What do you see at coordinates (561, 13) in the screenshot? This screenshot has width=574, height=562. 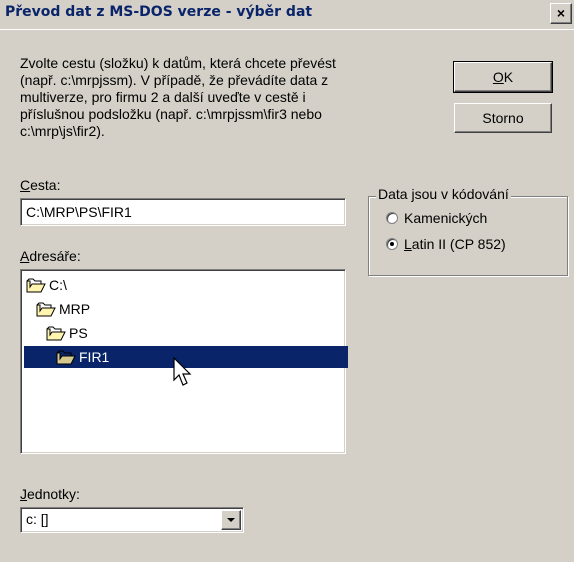 I see `close-button: ×` at bounding box center [561, 13].